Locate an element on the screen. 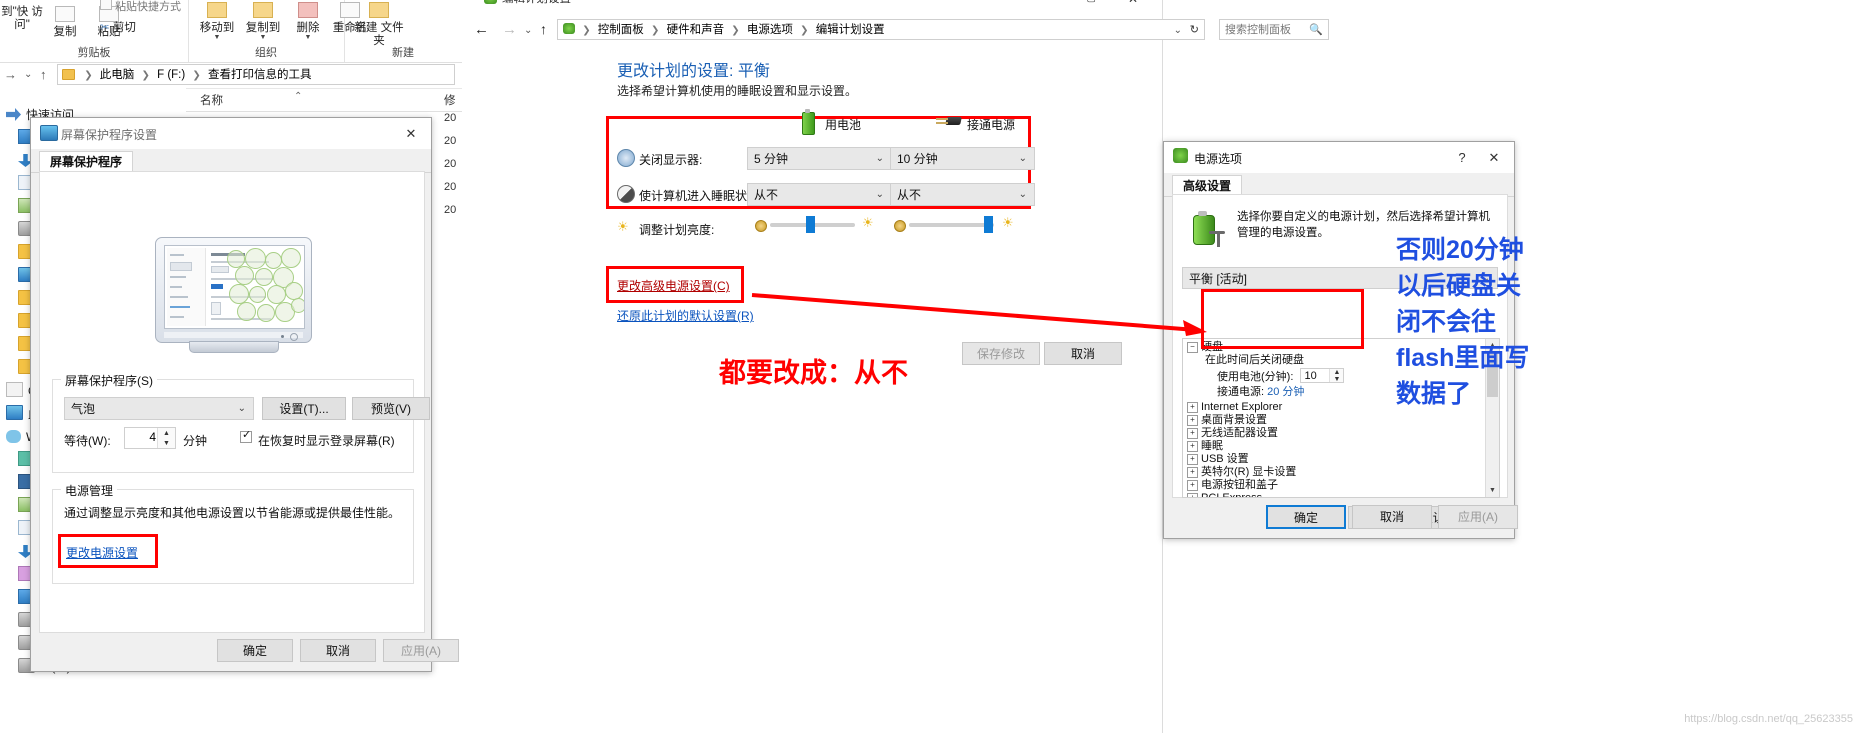 Image resolution: width=1861 pixels, height=733 pixels. hdd-battery-minutes-stepper: 10 ▲ ▼ is located at coordinates (1322, 375).